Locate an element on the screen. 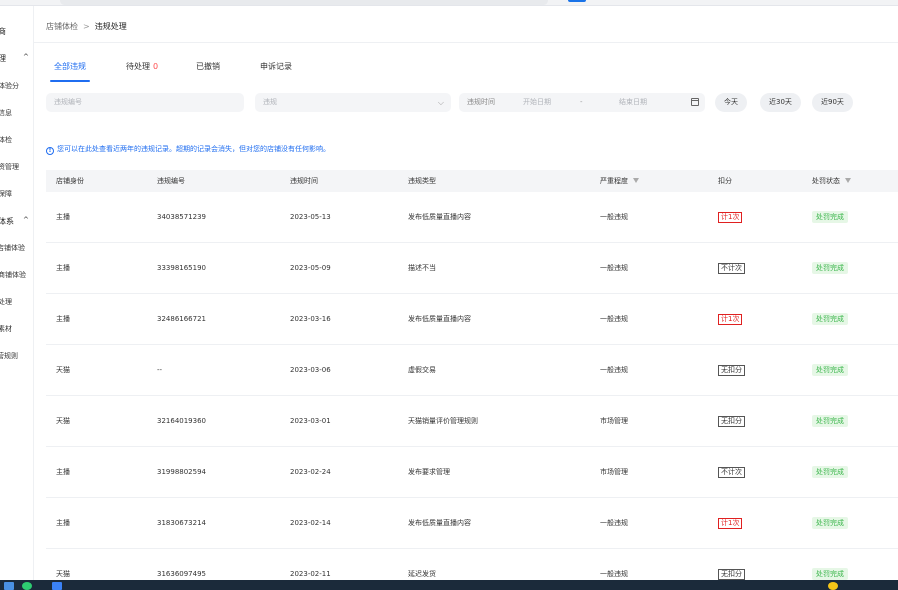 The height and width of the screenshot is (590, 898). violation-type-select: 违规 ⌵ is located at coordinates (353, 102).